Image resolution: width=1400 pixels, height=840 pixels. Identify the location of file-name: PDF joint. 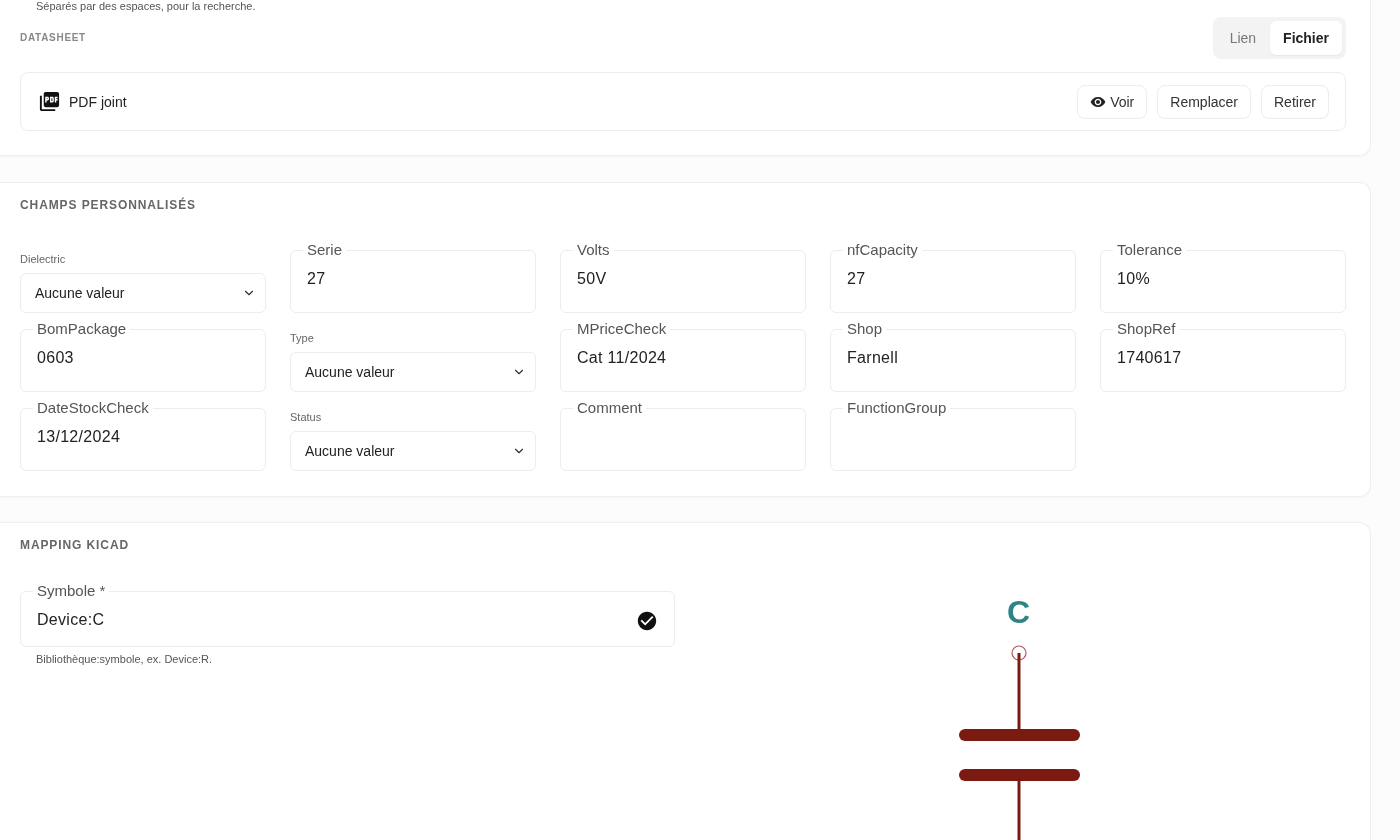
(98, 101).